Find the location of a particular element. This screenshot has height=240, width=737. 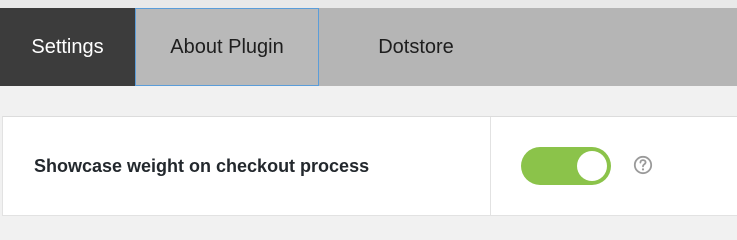

tab-settings: Settings is located at coordinates (67, 47).